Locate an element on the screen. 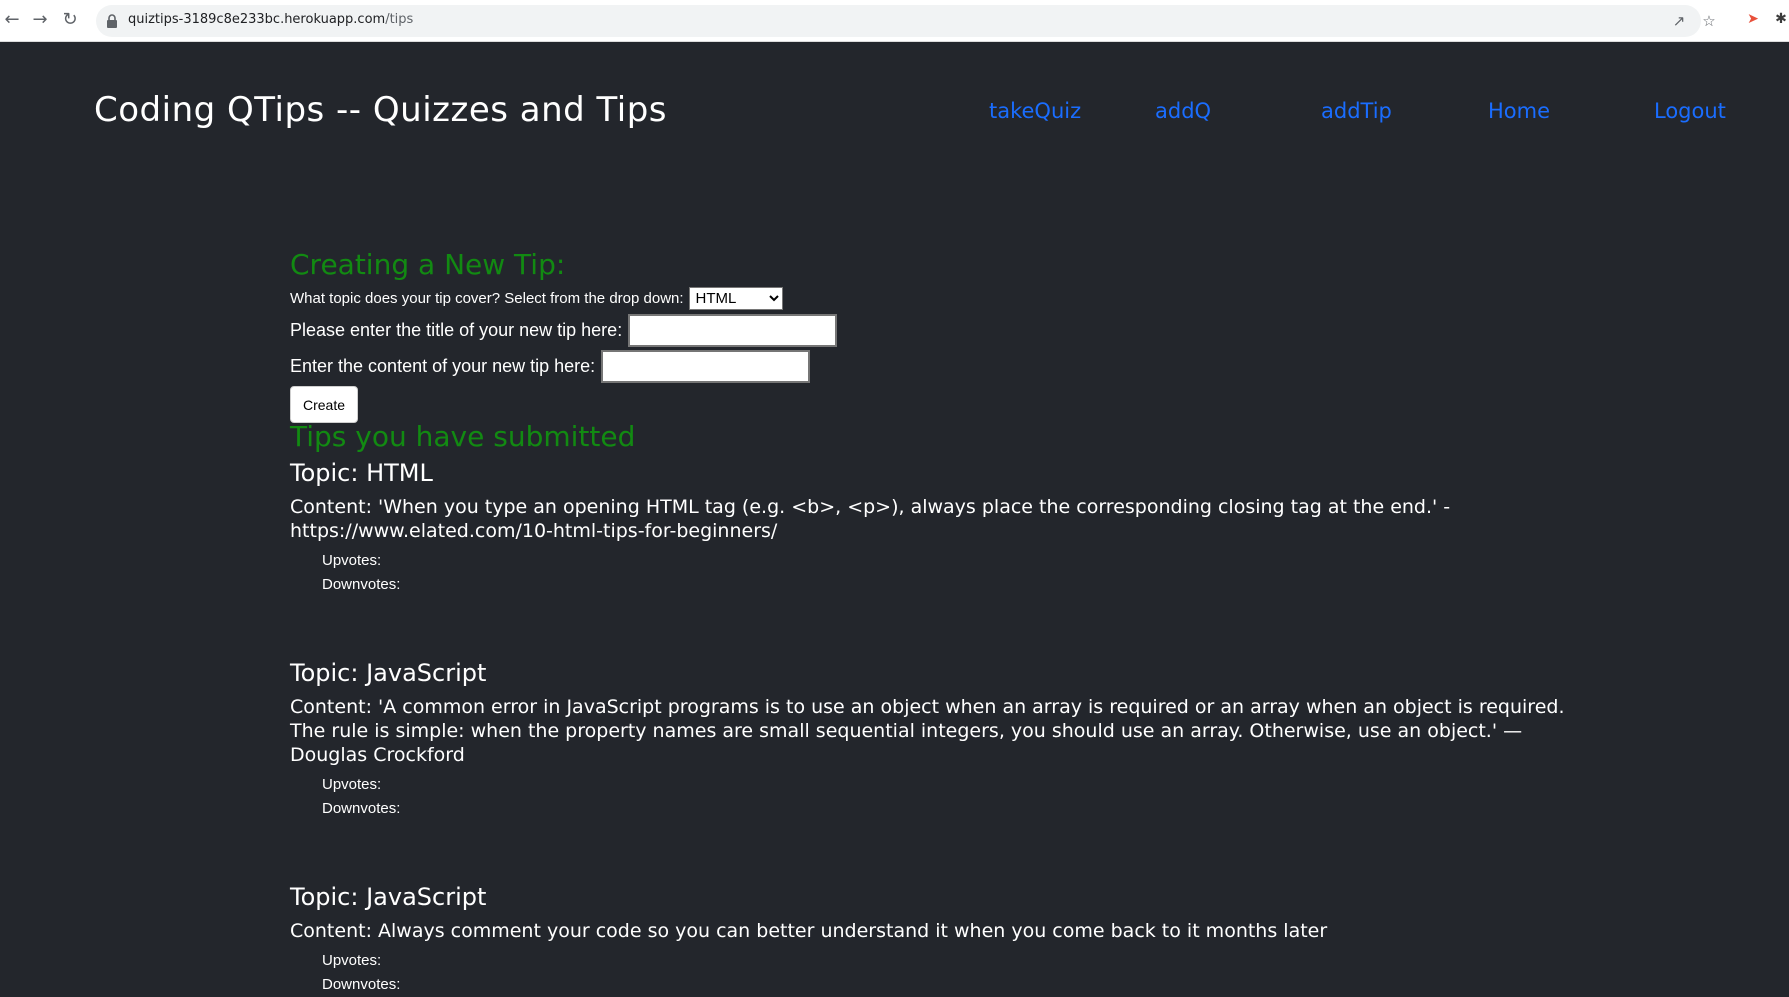 The width and height of the screenshot is (1789, 997). puzzle-icon: ✱ is located at coordinates (1780, 19).